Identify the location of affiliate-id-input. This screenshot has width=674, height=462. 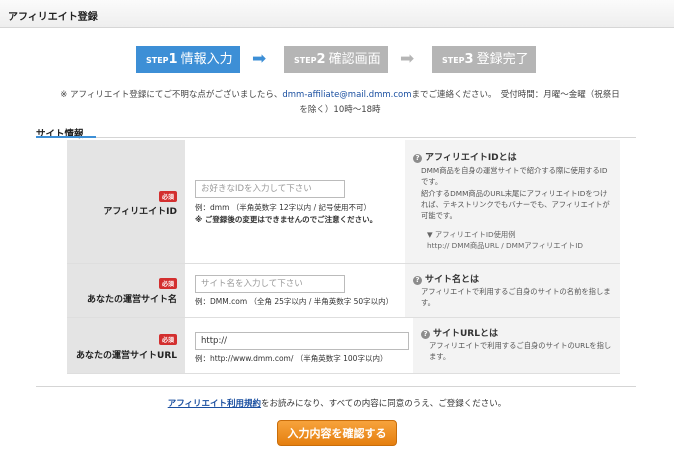
(270, 189).